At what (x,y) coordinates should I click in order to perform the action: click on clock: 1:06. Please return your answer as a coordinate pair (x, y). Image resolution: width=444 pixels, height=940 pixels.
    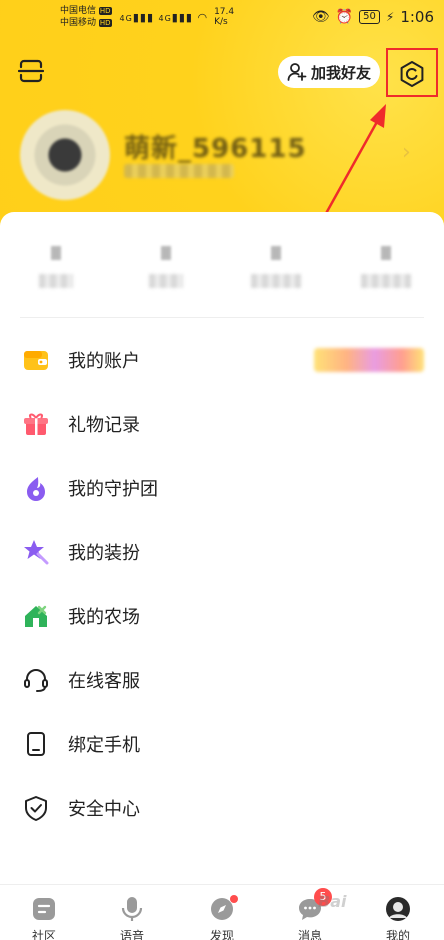
    Looking at the image, I should click on (417, 17).